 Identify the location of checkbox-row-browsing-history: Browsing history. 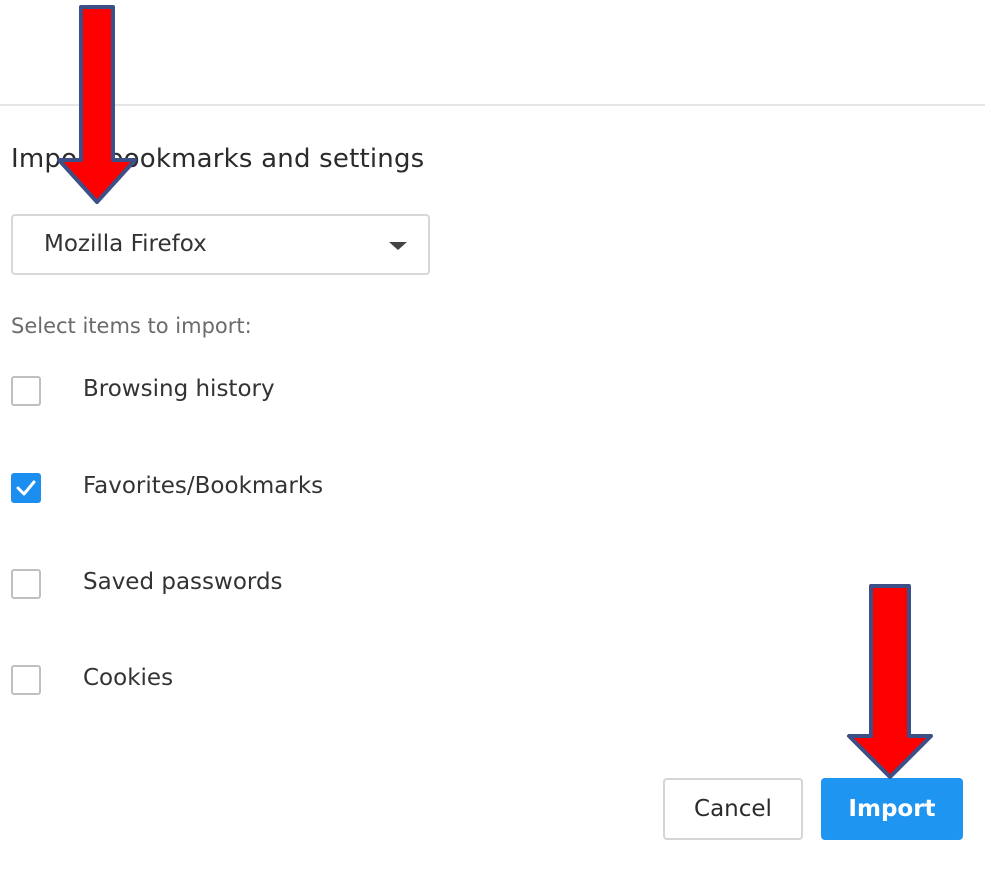
(261, 393).